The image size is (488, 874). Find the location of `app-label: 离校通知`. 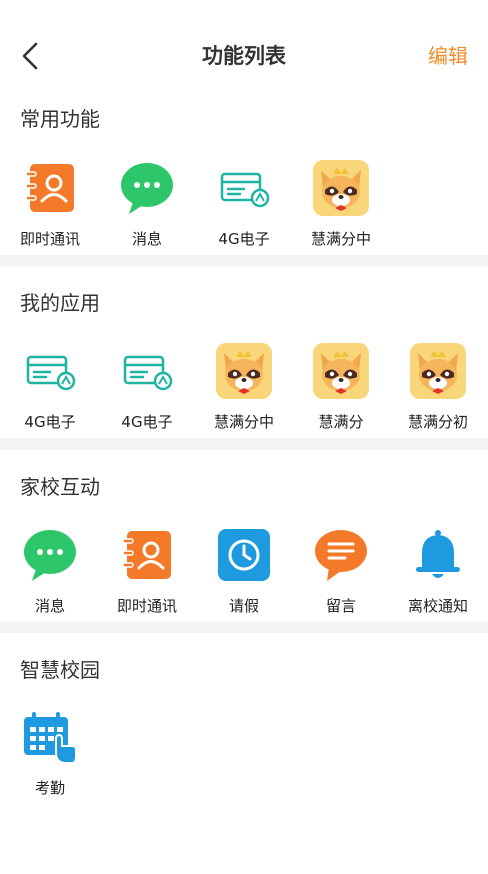

app-label: 离校通知 is located at coordinates (437, 606).